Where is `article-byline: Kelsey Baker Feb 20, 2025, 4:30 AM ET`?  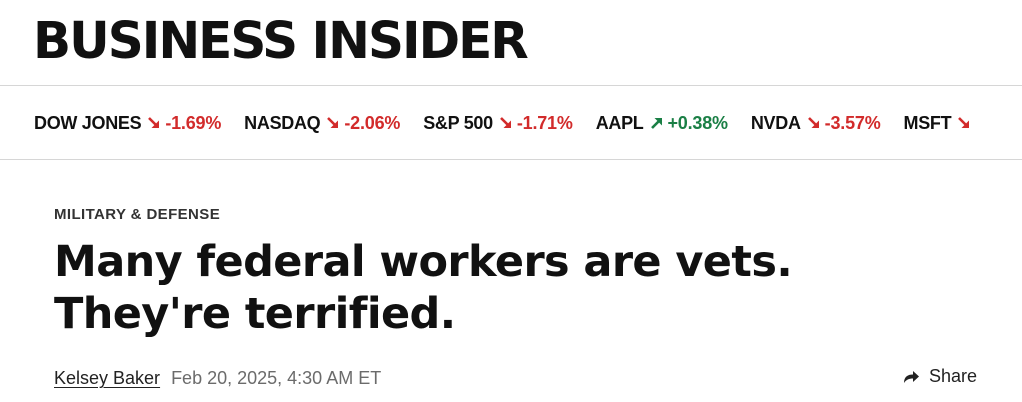 article-byline: Kelsey Baker Feb 20, 2025, 4:30 AM ET is located at coordinates (217, 378).